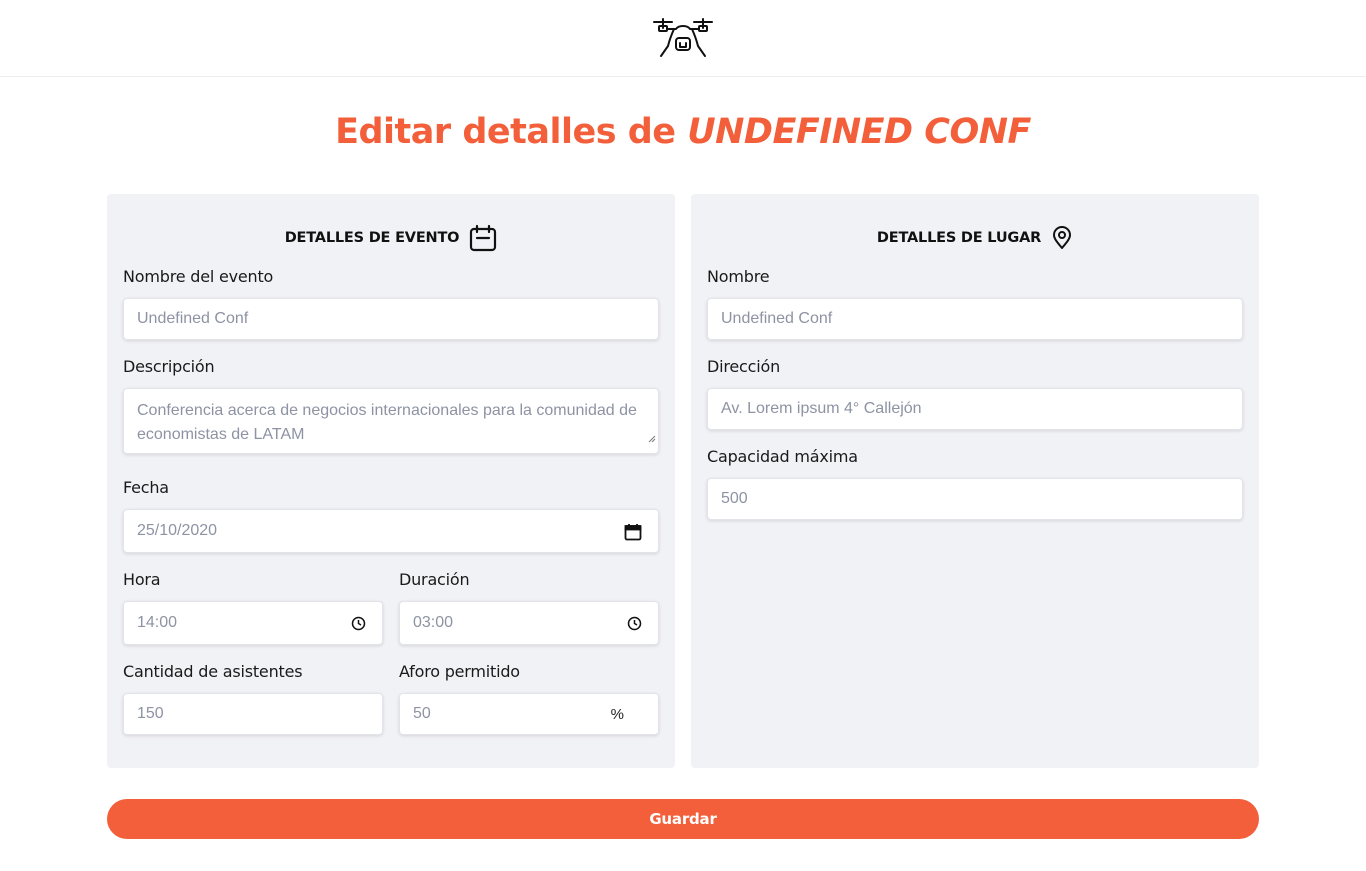 This screenshot has width=1366, height=871. What do you see at coordinates (422, 713) in the screenshot?
I see `capacity-percent-value: 50` at bounding box center [422, 713].